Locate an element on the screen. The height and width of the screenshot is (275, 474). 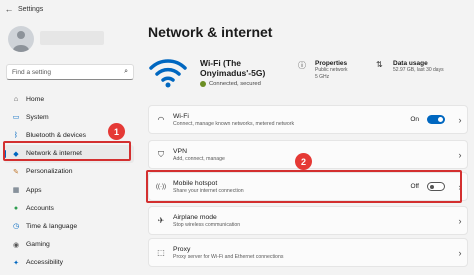
sidebar-item-accessibility: ✦ Accessibility is located at coordinates (69, 263).